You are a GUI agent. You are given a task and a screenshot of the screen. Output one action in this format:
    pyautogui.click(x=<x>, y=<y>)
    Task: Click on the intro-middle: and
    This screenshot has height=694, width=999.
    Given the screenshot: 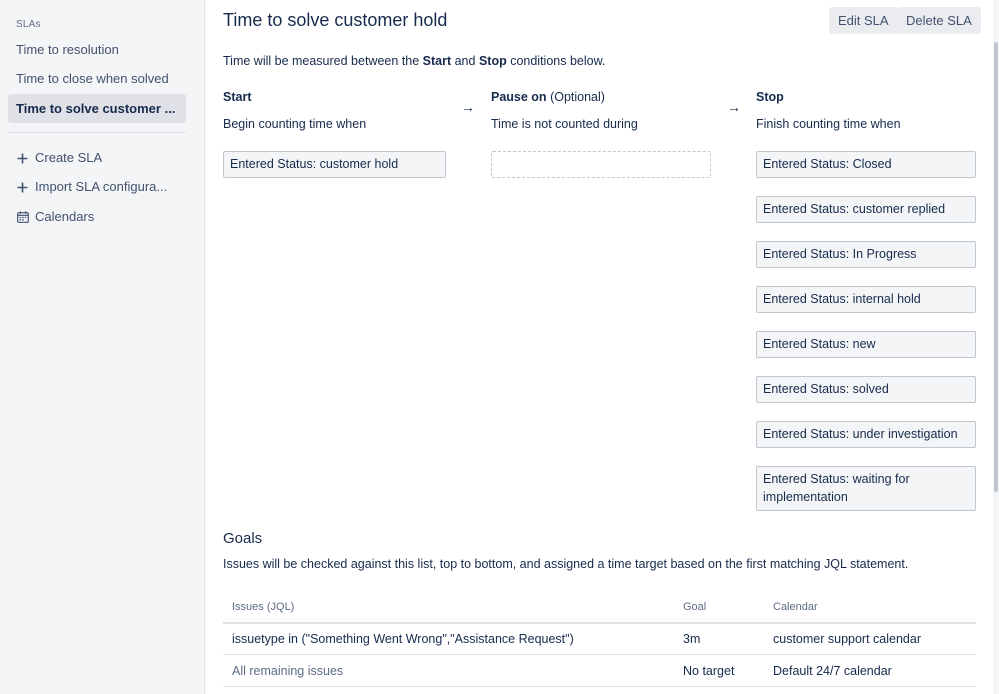 What is the action you would take?
    pyautogui.click(x=465, y=61)
    